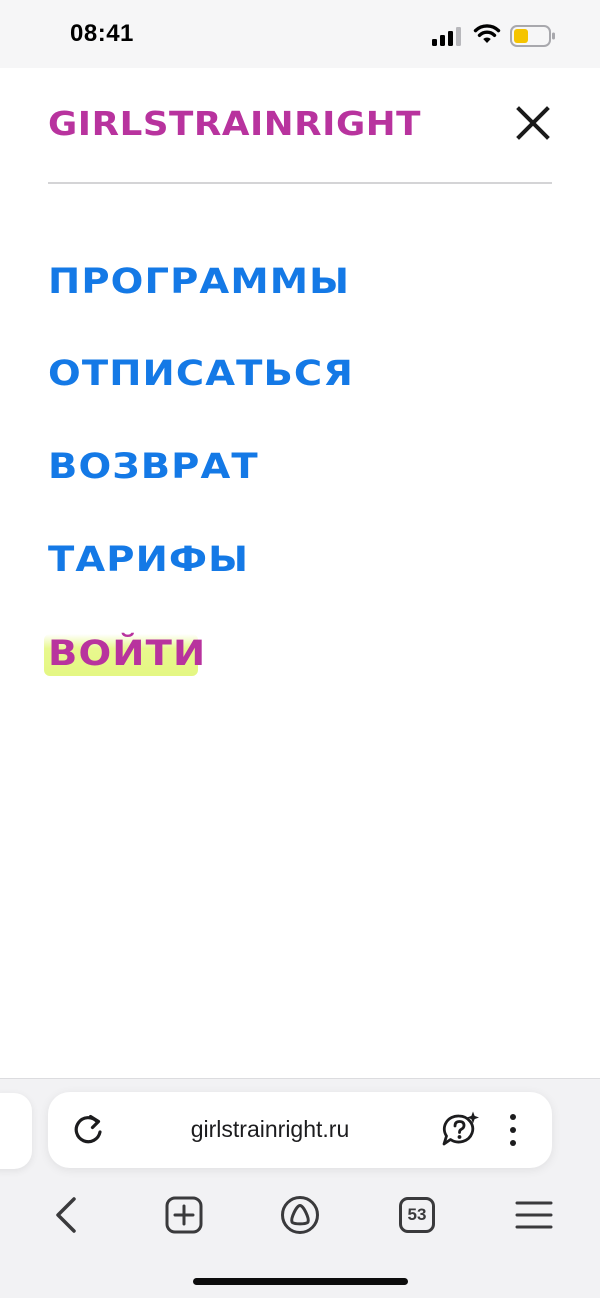 The image size is (600, 1298). Describe the element at coordinates (127, 654) in the screenshot. I see `login-label: ВОЙТИ` at that location.